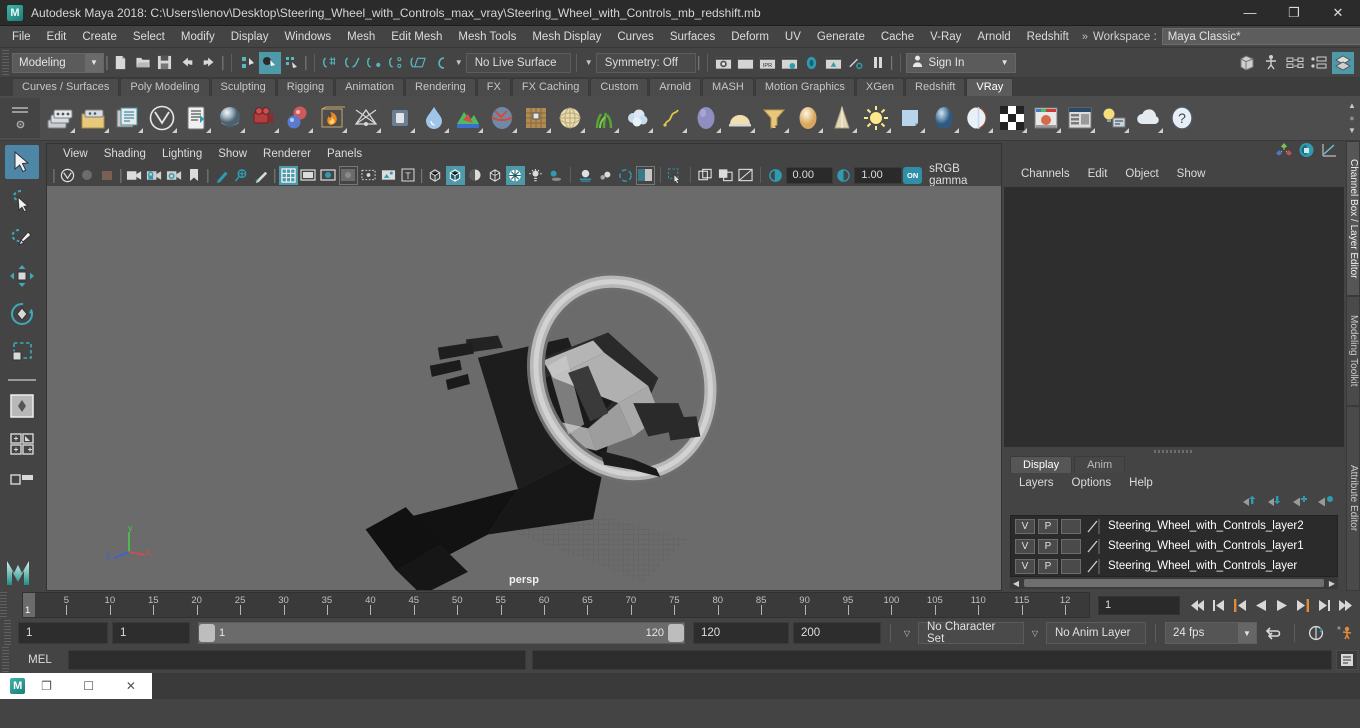 This screenshot has width=1360, height=728. What do you see at coordinates (21, 37) in the screenshot?
I see `menu-file: File` at bounding box center [21, 37].